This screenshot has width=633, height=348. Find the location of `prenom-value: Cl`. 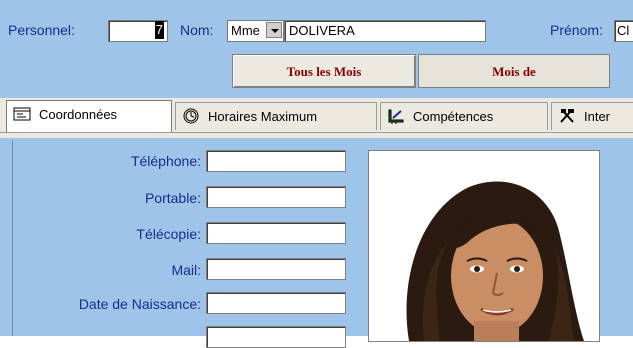

prenom-value: Cl is located at coordinates (623, 30).